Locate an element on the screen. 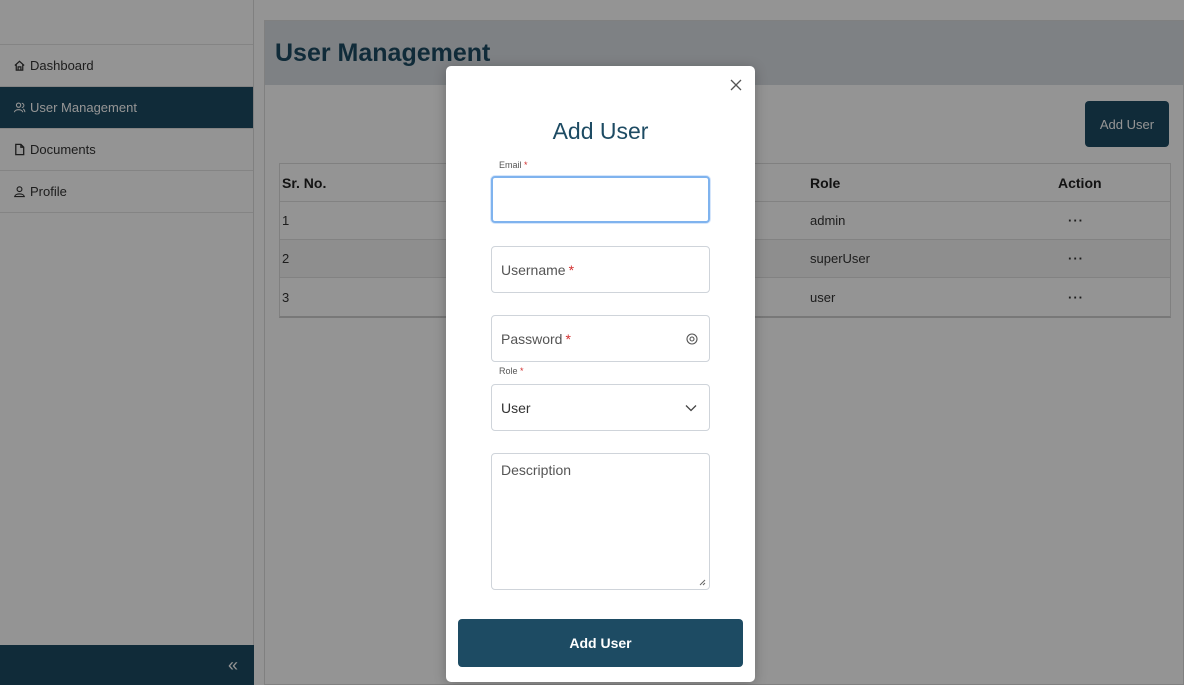 Image resolution: width=1184 pixels, height=685 pixels. resize-handle-icon is located at coordinates (702, 582).